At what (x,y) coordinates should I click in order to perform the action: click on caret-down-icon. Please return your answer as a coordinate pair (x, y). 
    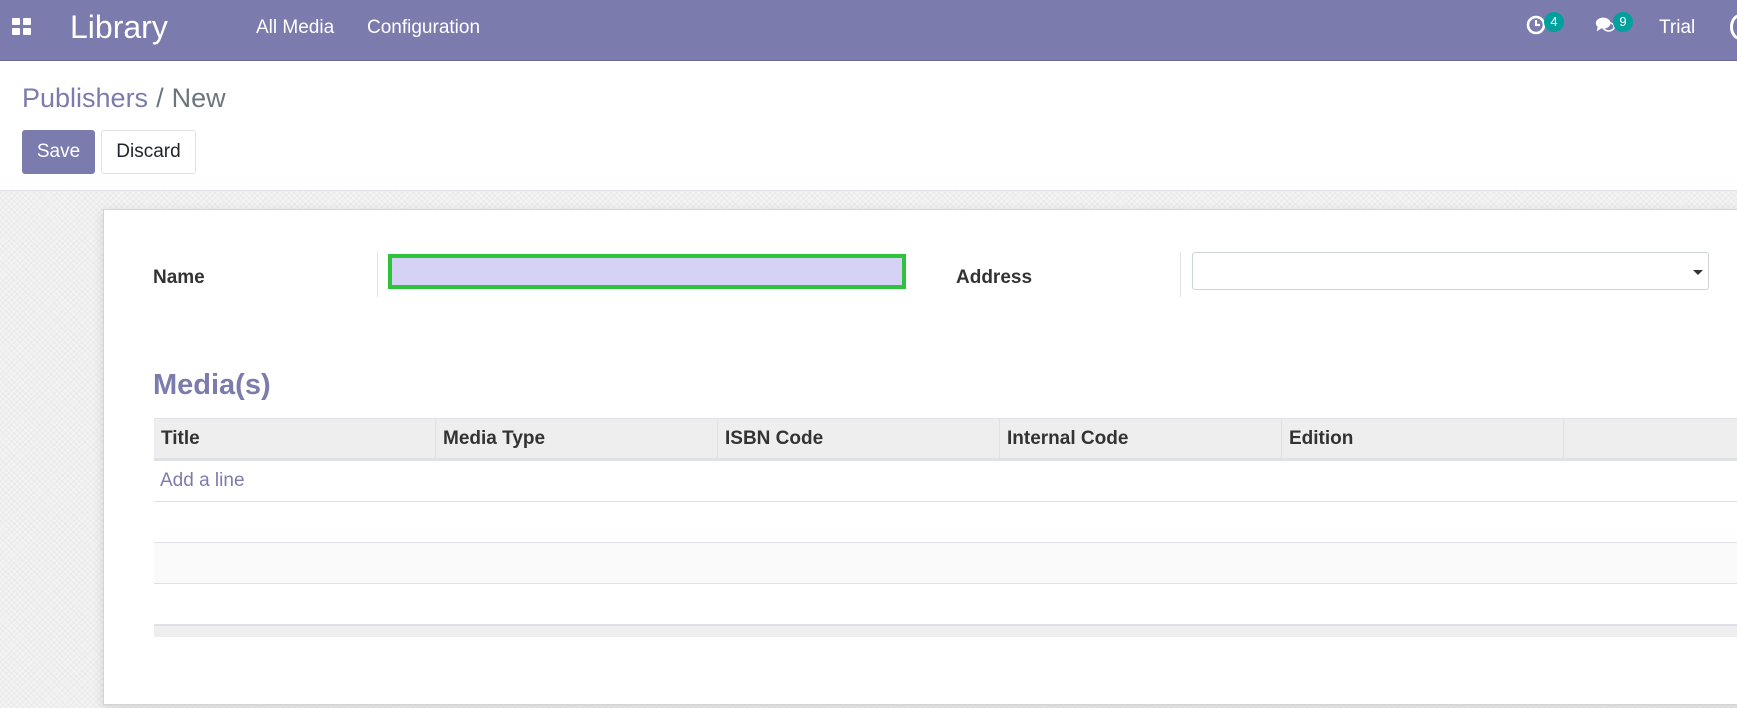
    Looking at the image, I should click on (1698, 272).